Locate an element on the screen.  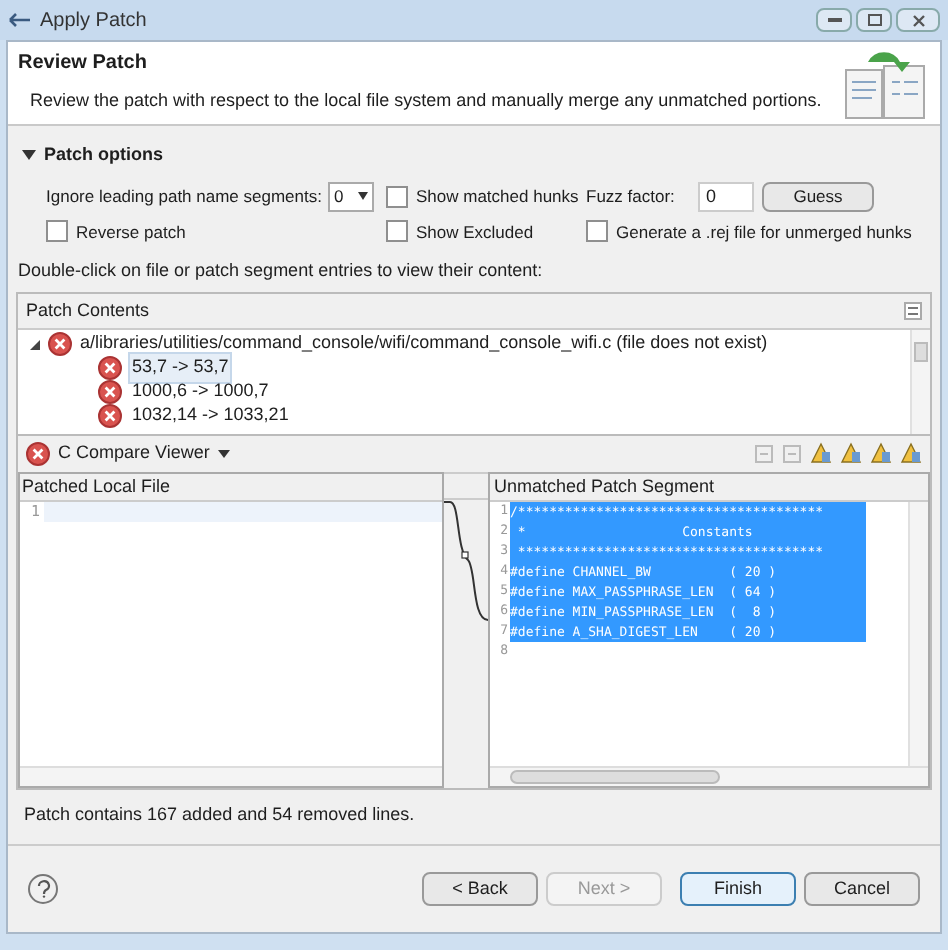
hint-text: Double-click on file or patch segment entries to view their content: is located at coordinates (281, 271).